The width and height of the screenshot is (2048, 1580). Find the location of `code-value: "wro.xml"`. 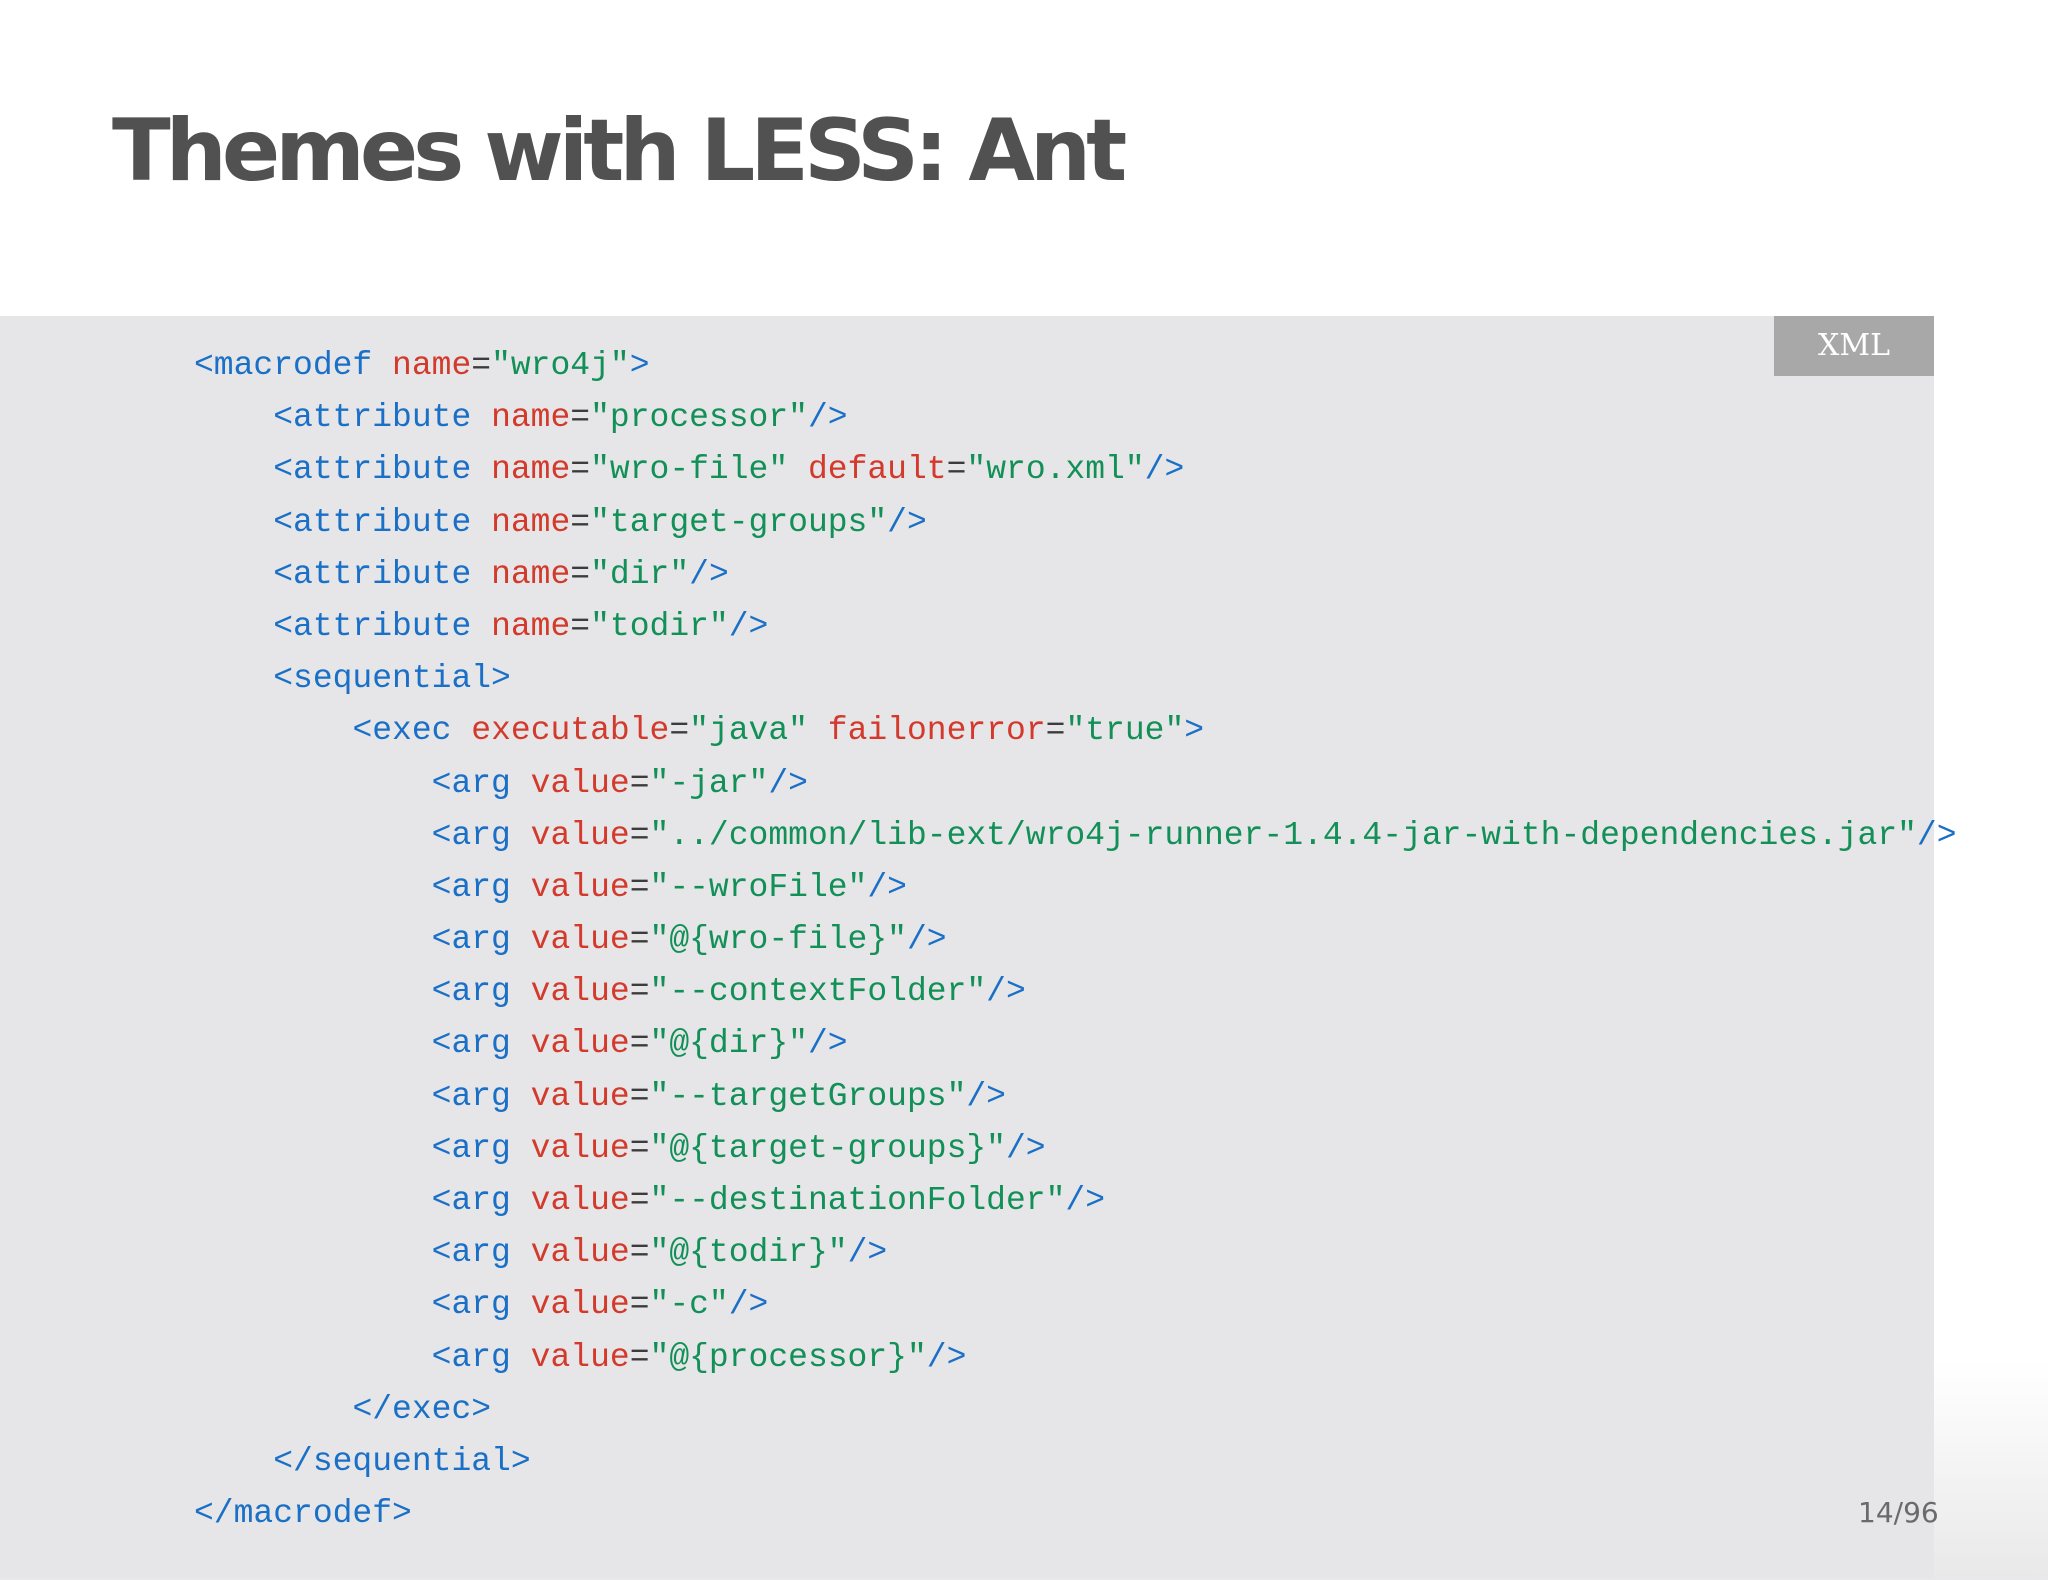

code-value: "wro.xml" is located at coordinates (1055, 470).